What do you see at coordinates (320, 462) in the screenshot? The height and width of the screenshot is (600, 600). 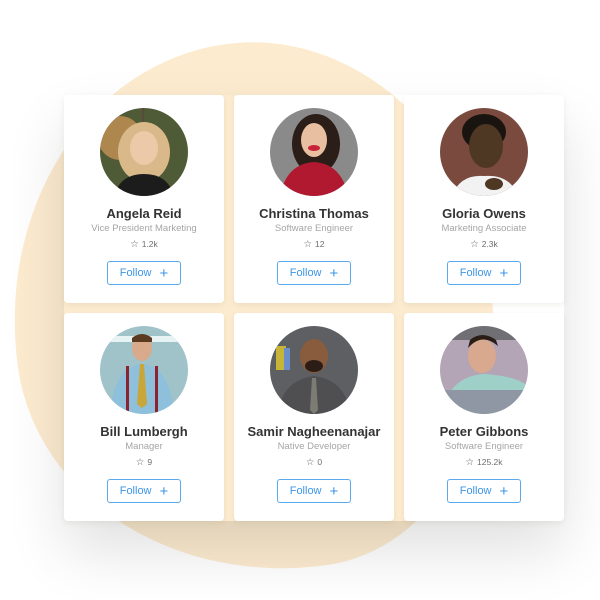 I see `star-count-value: 0` at bounding box center [320, 462].